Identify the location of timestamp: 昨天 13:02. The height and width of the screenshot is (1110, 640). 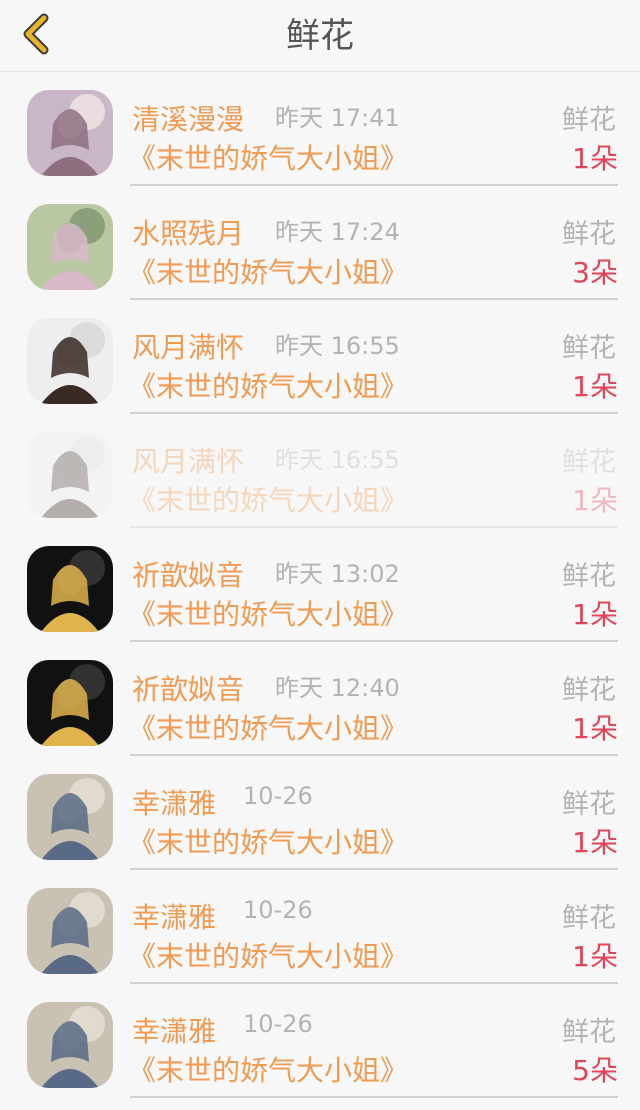
(337, 574).